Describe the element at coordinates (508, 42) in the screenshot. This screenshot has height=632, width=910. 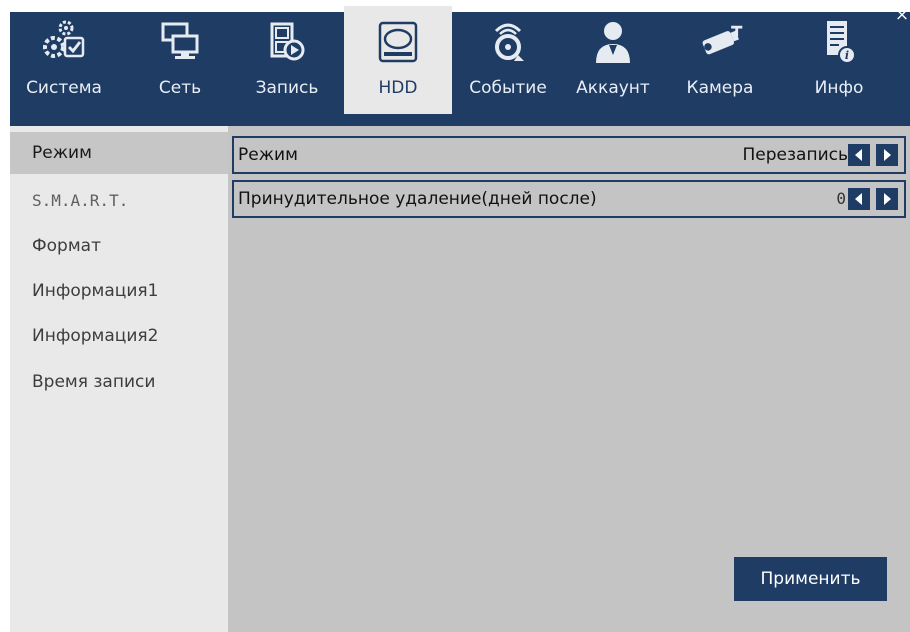
I see `alarm-event-icon` at that location.